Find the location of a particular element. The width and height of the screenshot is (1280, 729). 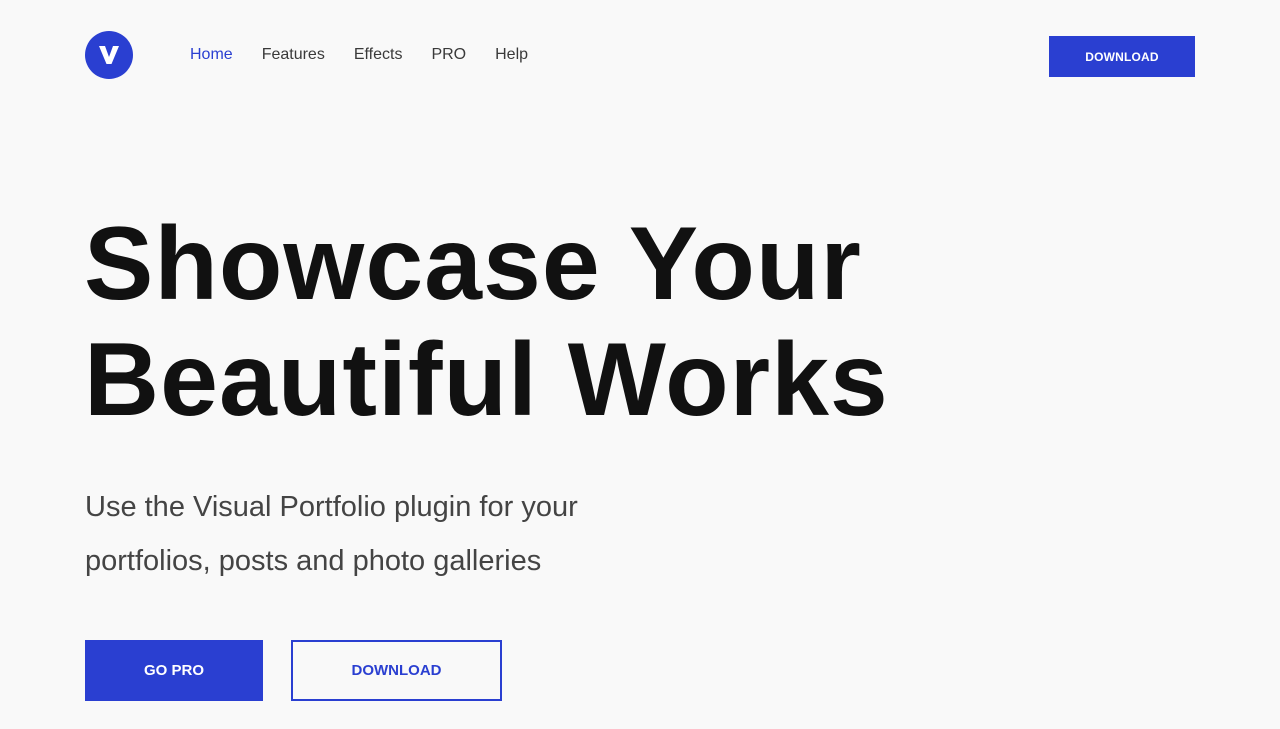

nav-item-features: Features is located at coordinates (293, 55).